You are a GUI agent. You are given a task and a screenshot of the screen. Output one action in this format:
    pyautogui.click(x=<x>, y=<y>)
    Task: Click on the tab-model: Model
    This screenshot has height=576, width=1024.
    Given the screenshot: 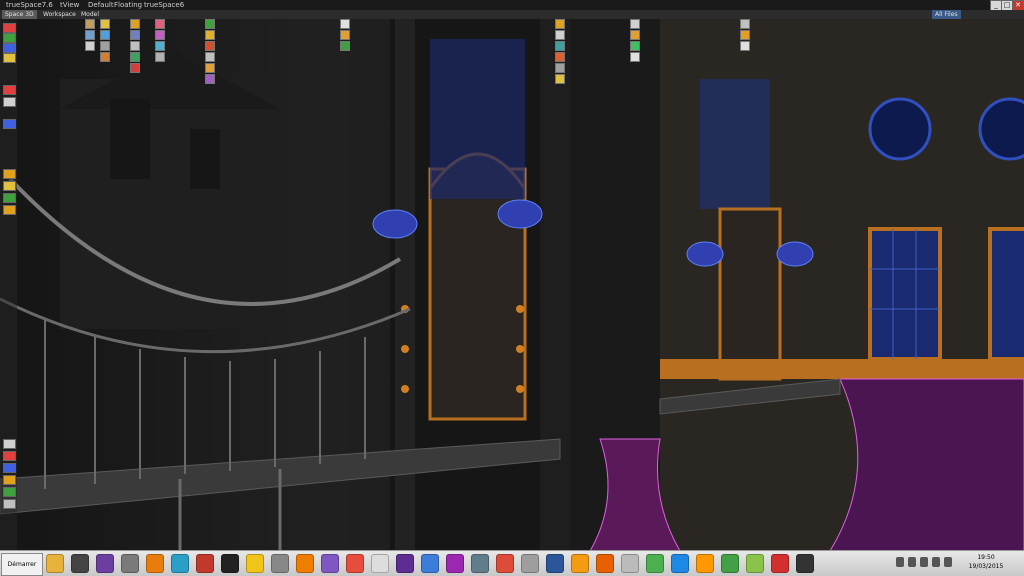 What is the action you would take?
    pyautogui.click(x=90, y=14)
    